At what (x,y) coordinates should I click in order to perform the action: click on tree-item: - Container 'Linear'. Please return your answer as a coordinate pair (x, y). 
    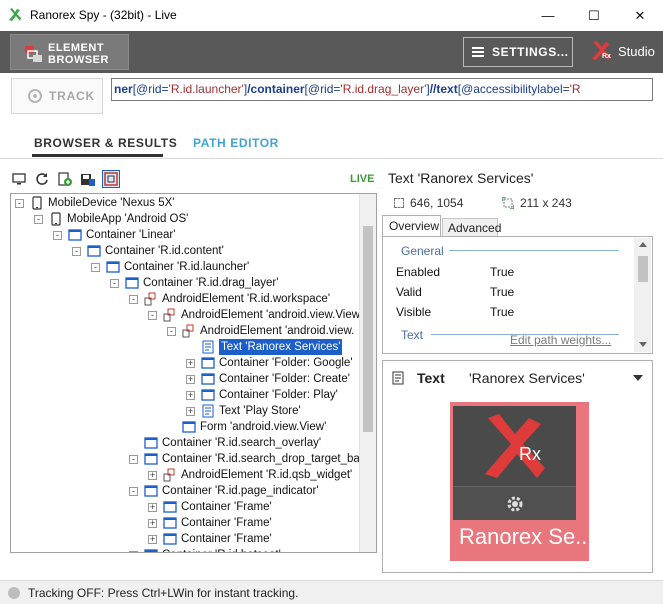
    Looking at the image, I should click on (114, 235).